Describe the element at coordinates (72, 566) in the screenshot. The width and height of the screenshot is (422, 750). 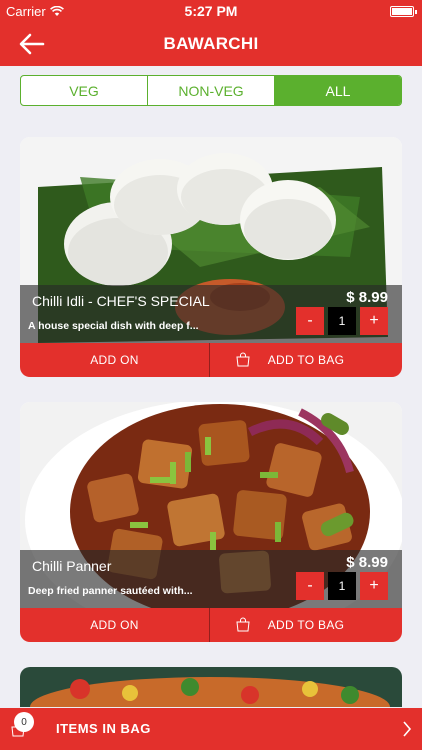
I see `item-name: Chilli Panner` at that location.